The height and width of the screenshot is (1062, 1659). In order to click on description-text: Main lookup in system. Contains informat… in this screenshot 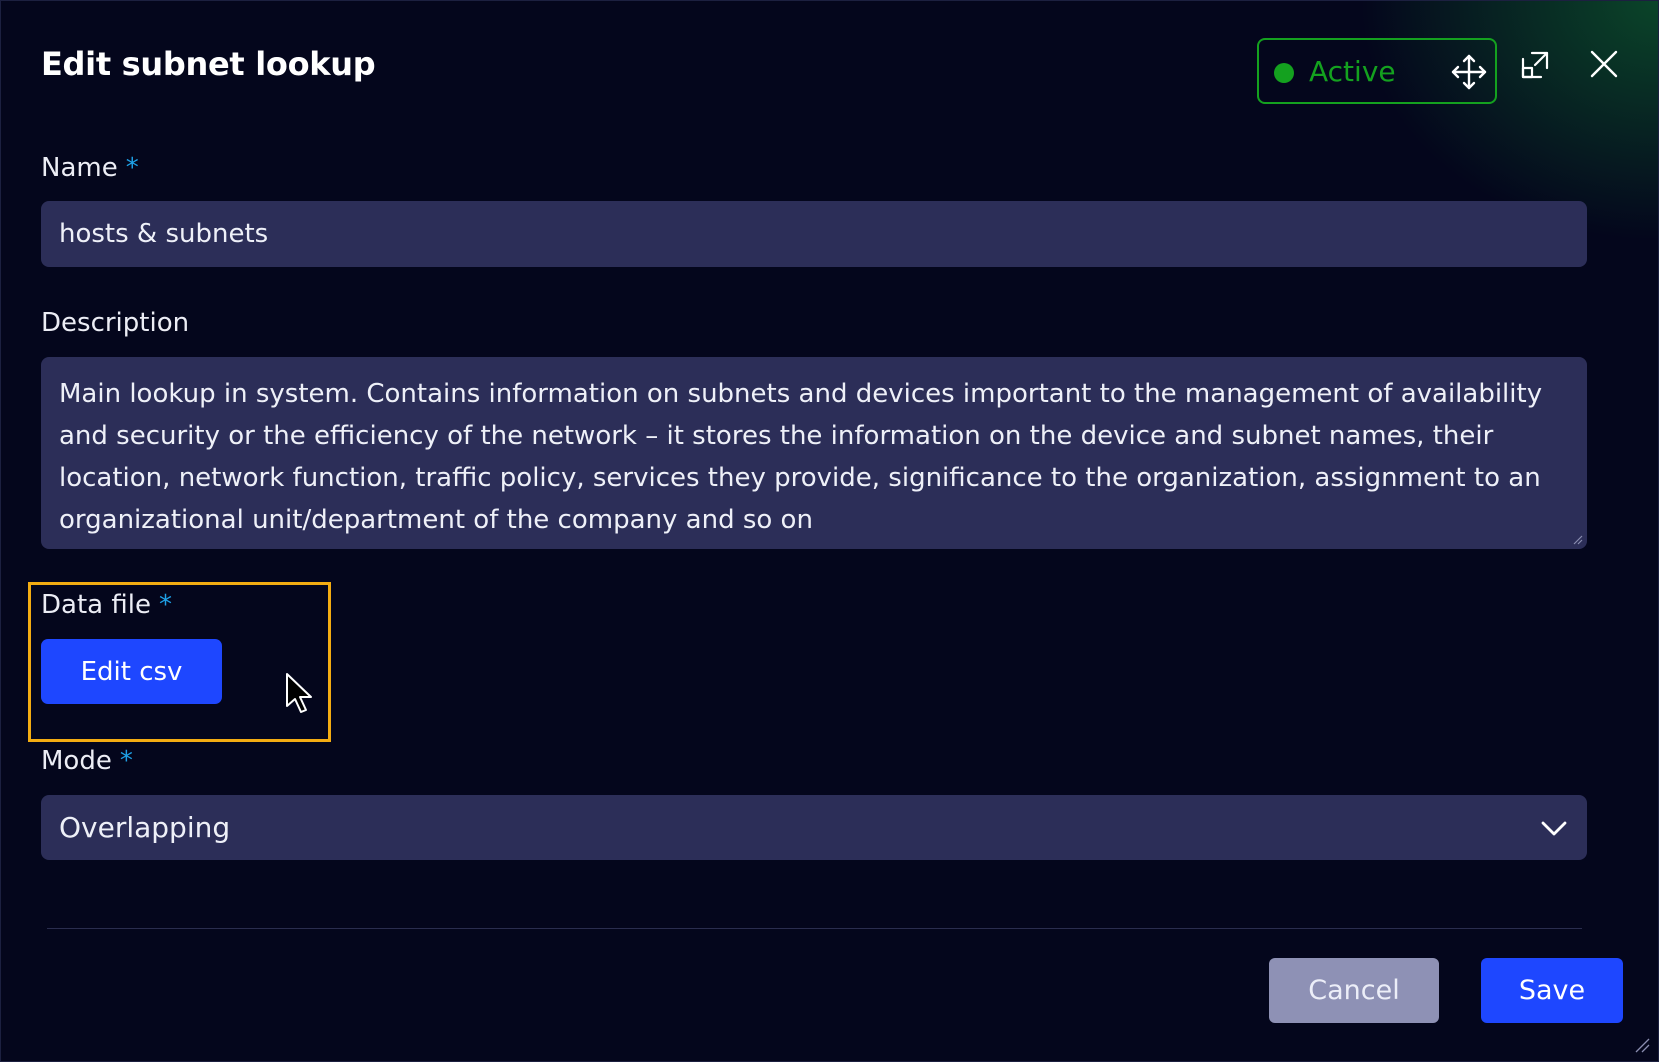, I will do `click(801, 457)`.